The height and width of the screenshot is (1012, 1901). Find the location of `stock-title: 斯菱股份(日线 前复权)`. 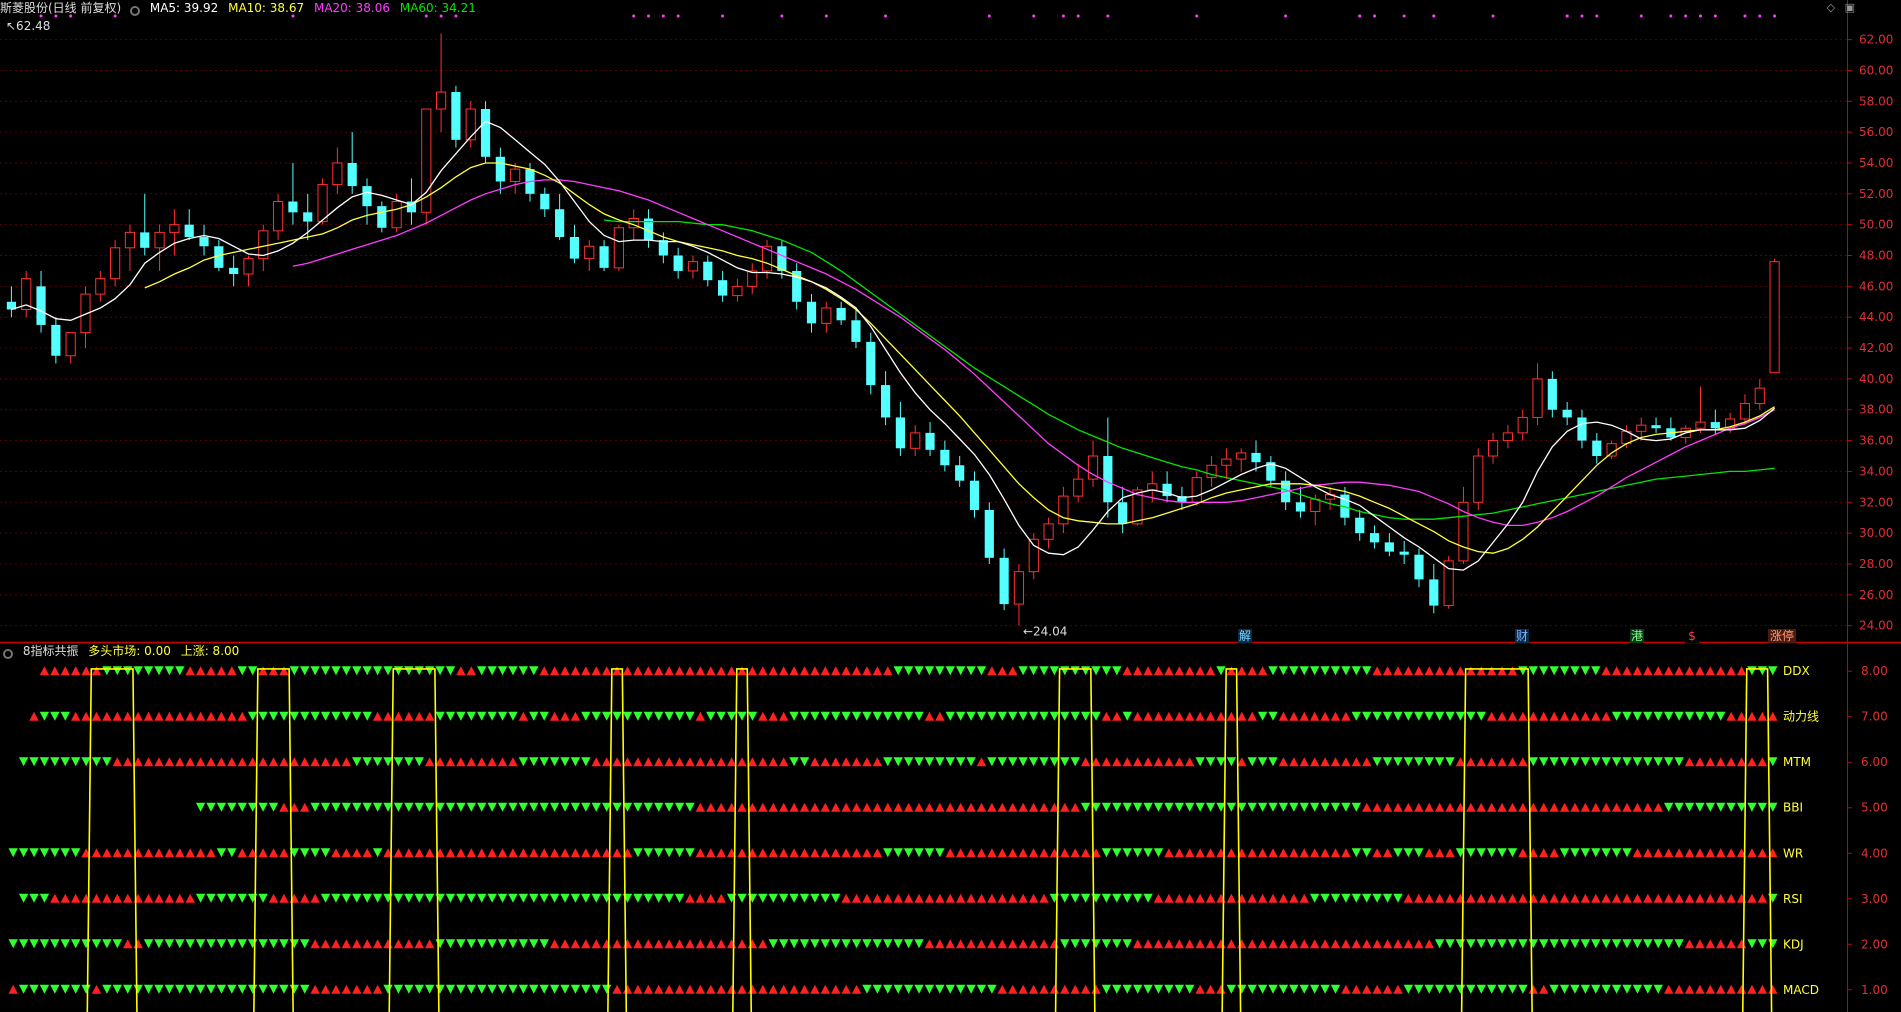

stock-title: 斯菱股份(日线 前复权) is located at coordinates (60, 8).